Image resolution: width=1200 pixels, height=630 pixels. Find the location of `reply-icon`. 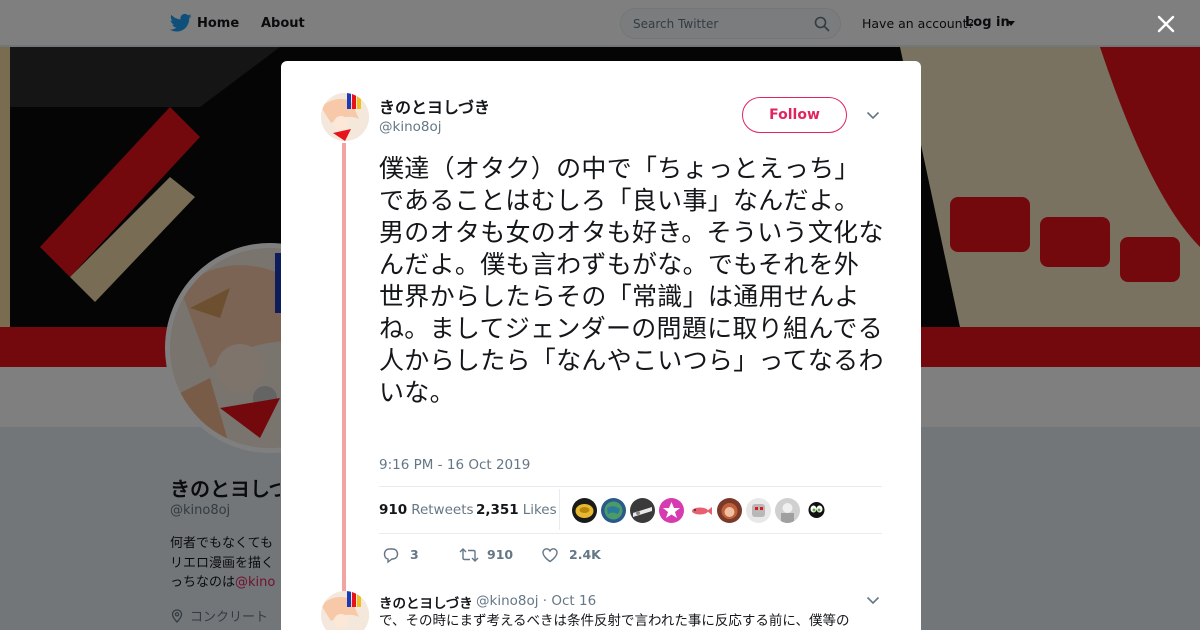

reply-icon is located at coordinates (391, 556).